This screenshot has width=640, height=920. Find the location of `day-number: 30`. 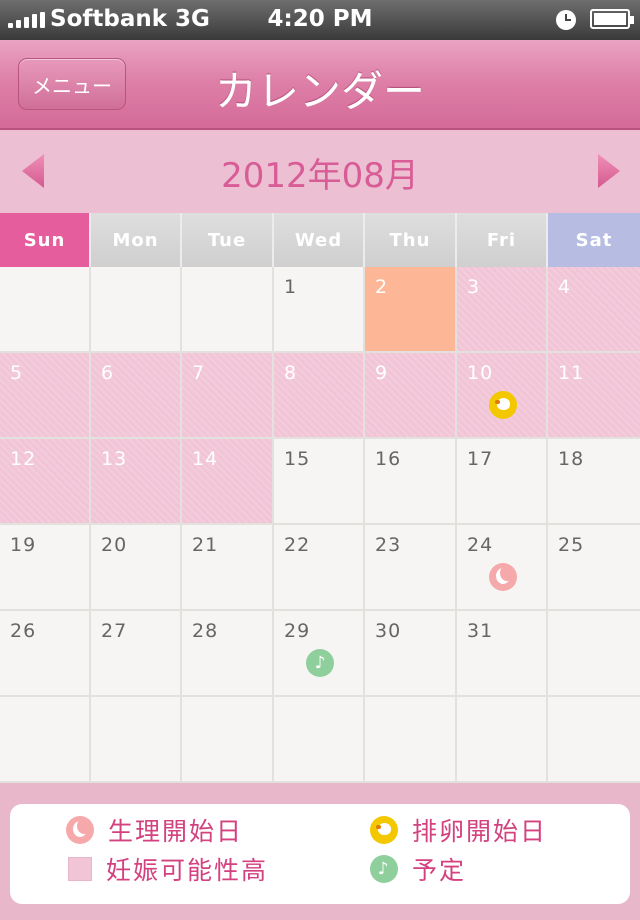

day-number: 30 is located at coordinates (388, 631).